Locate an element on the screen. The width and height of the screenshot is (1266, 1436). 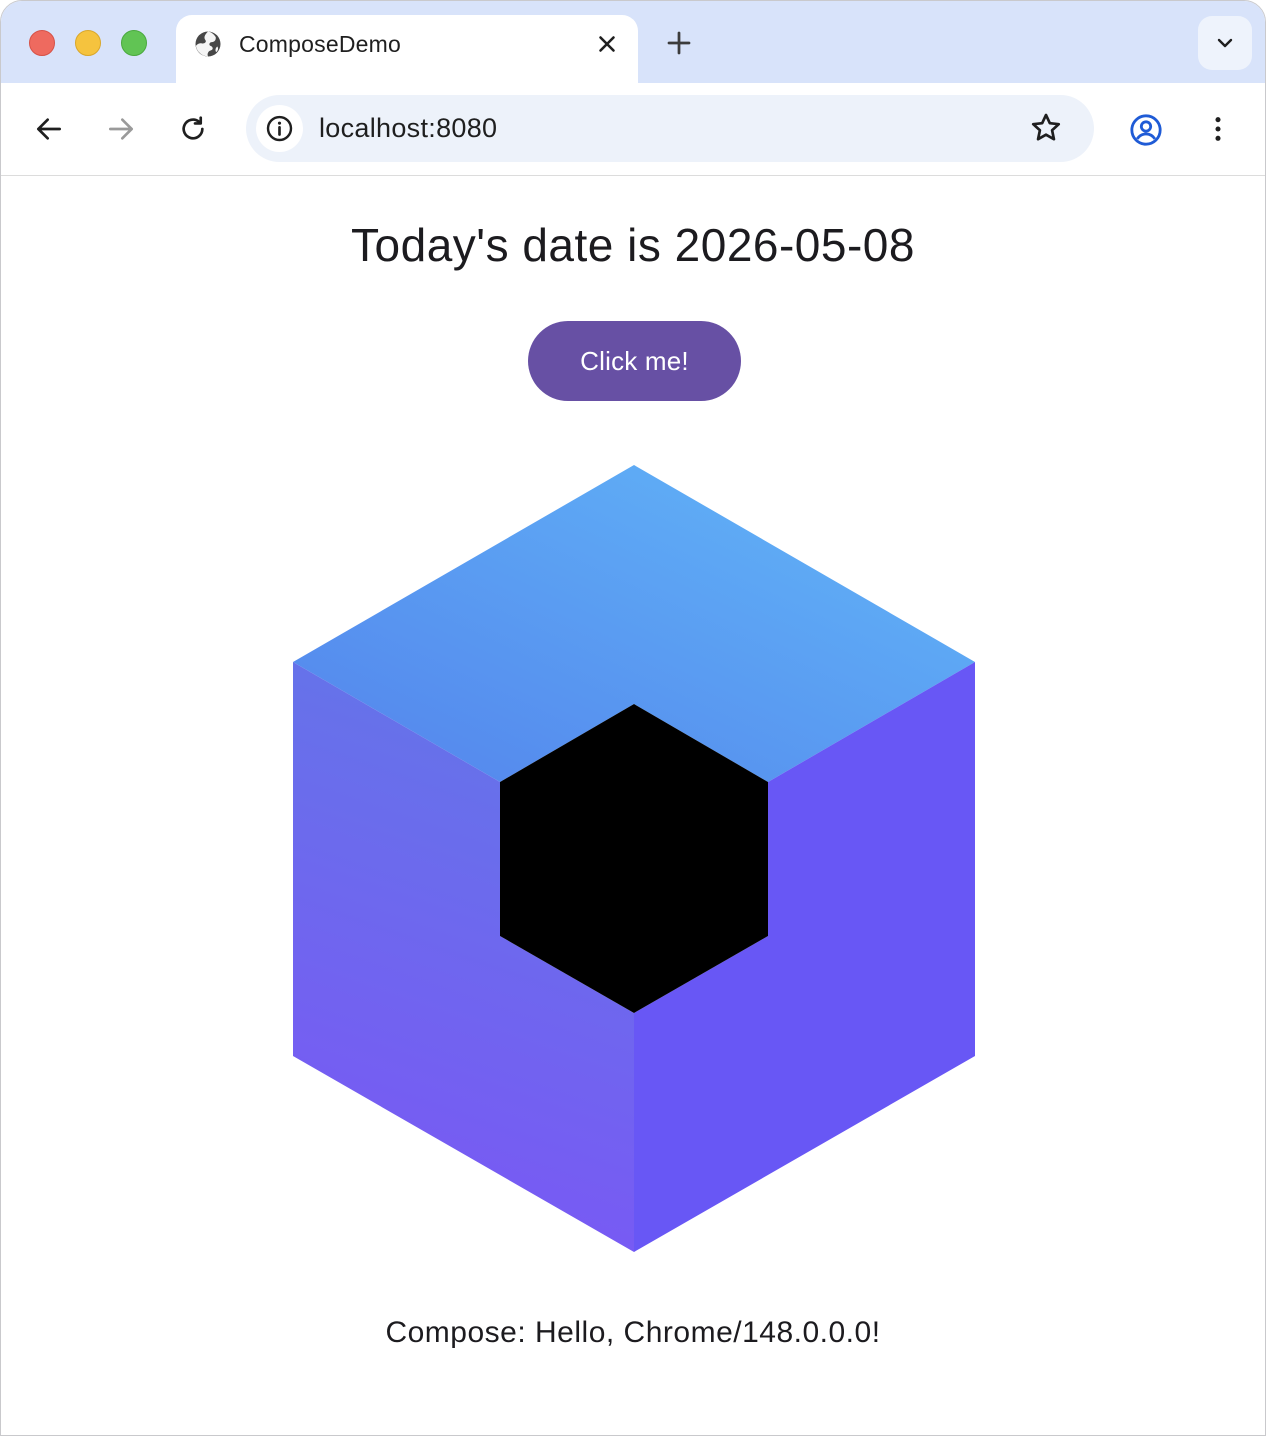
forward-button is located at coordinates (121, 129).